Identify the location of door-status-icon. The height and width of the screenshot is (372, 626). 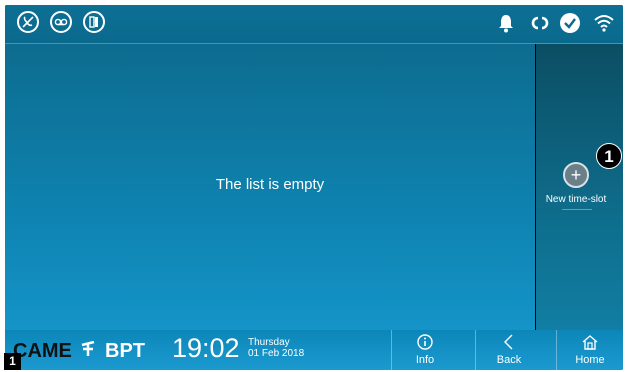
(94, 22).